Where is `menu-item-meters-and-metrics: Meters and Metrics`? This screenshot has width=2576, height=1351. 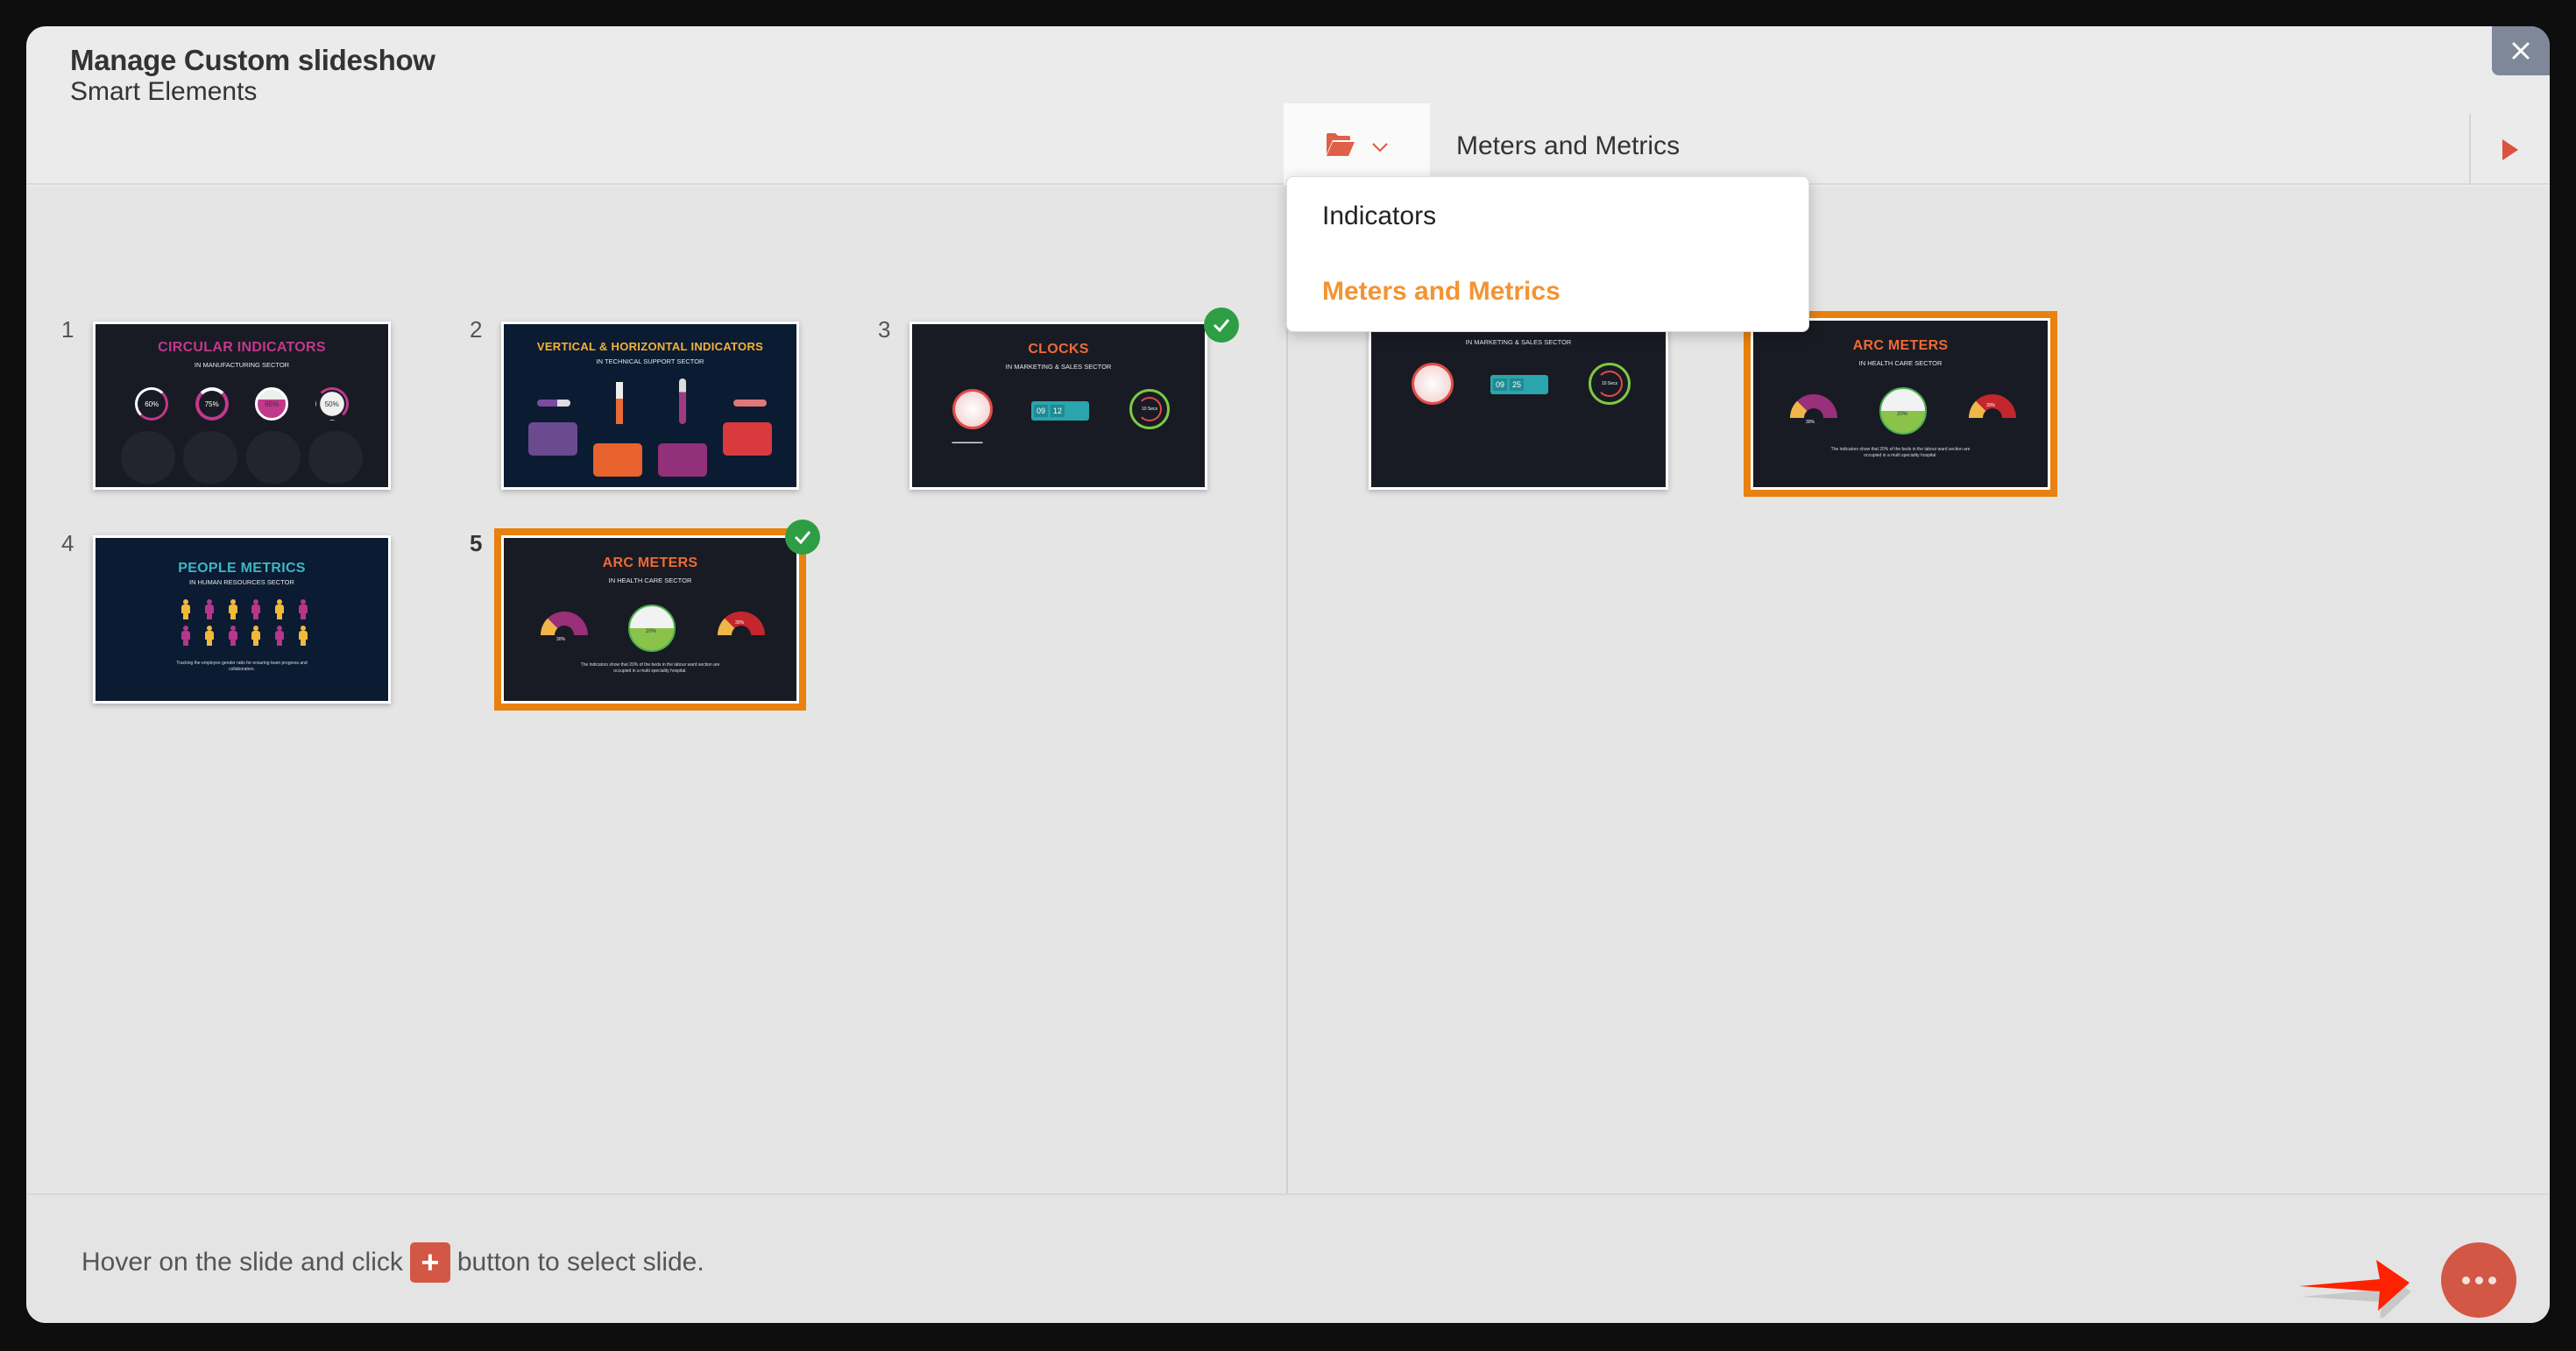 menu-item-meters-and-metrics: Meters and Metrics is located at coordinates (1441, 292).